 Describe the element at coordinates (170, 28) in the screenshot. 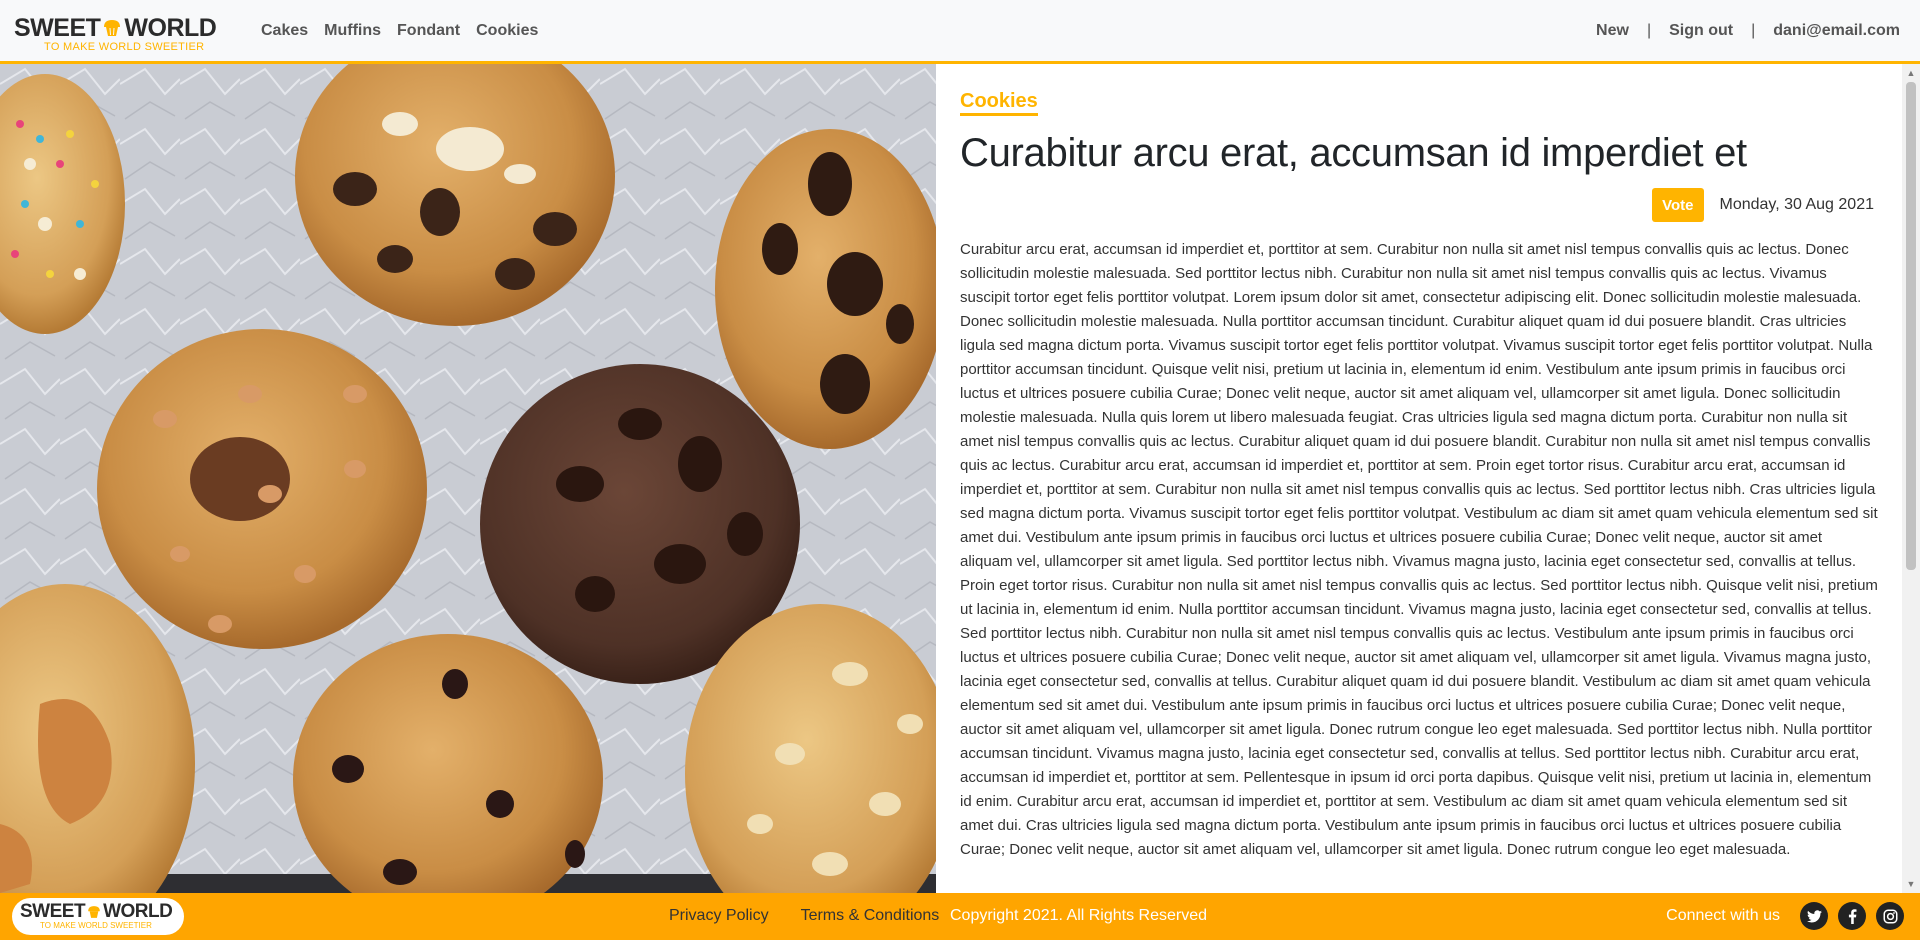

I see `brand-name-right: WORLD` at that location.